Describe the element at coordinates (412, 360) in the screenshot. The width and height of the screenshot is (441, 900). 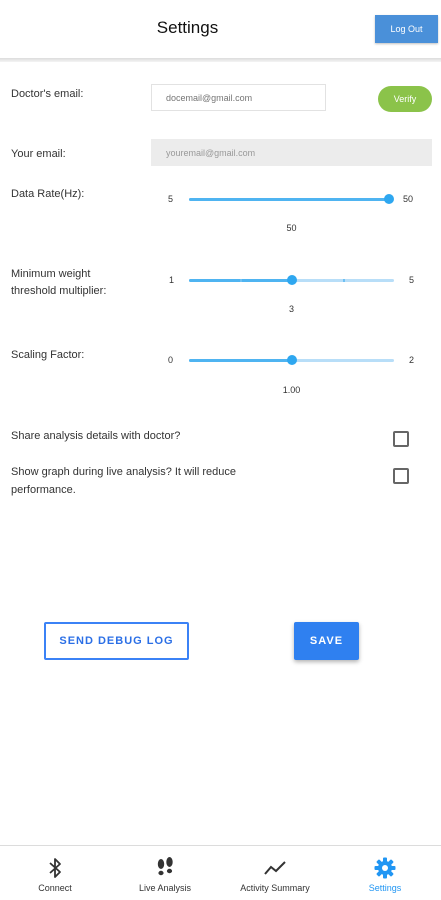
I see `scaling-max: 2` at that location.